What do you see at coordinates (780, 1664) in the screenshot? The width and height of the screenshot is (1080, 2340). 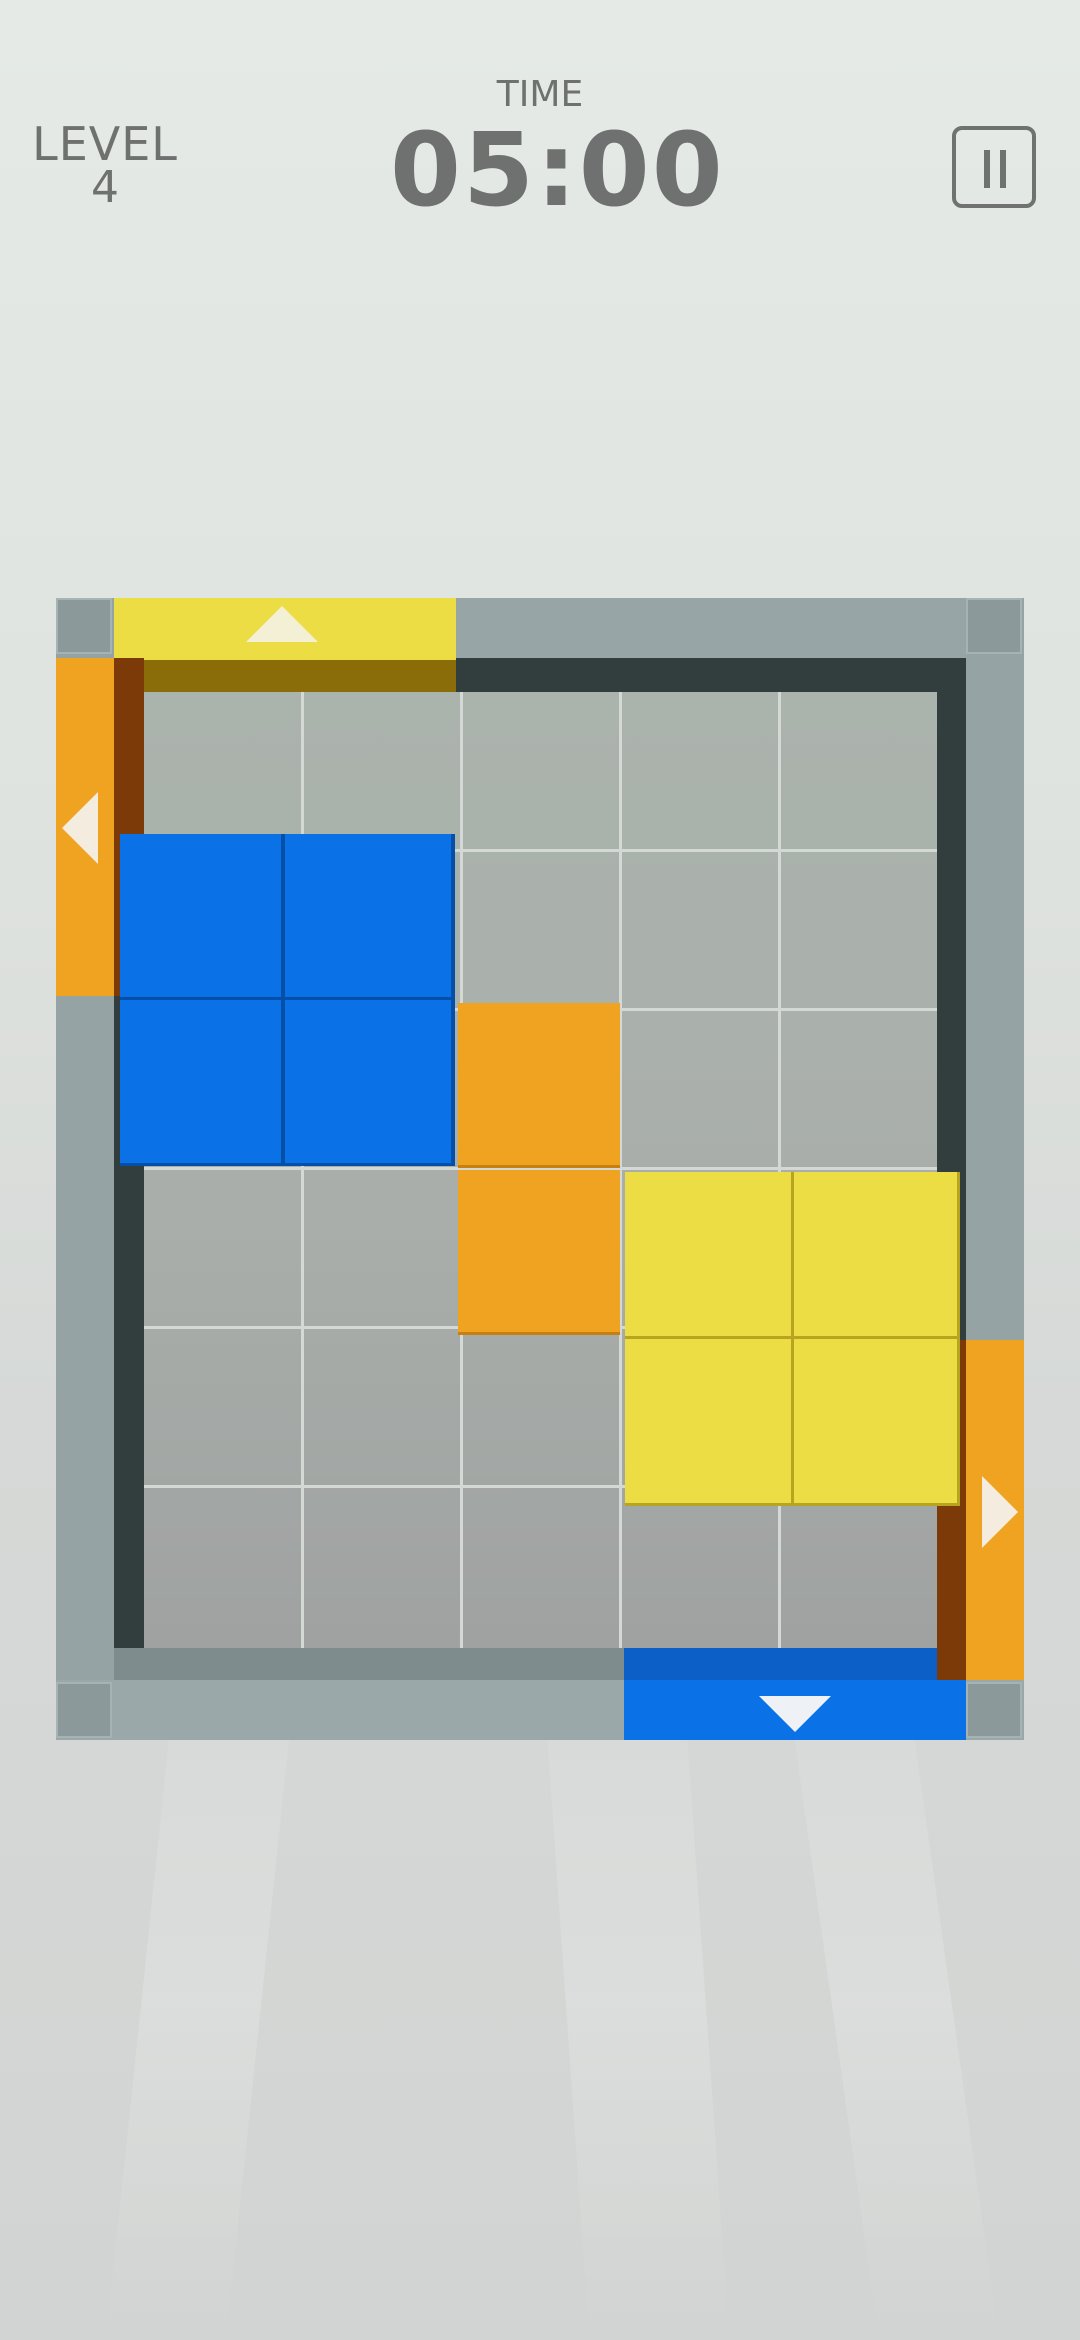 I see `exit-bottom-side` at bounding box center [780, 1664].